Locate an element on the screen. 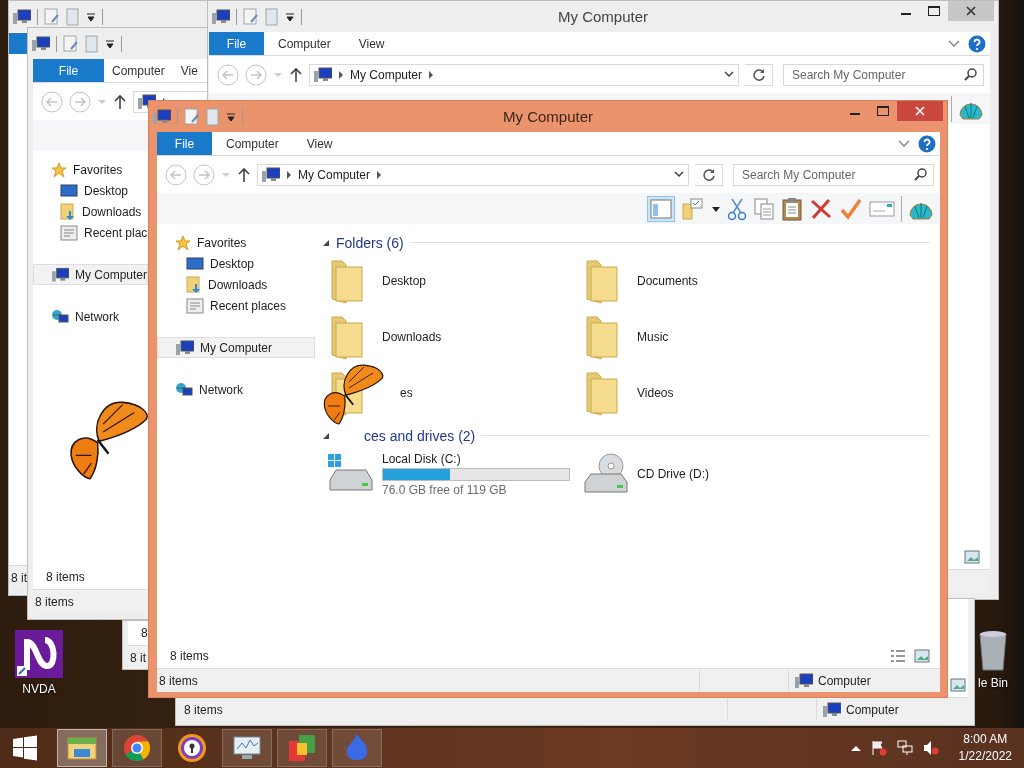 The width and height of the screenshot is (1024, 768). show-hidden-icons-button is located at coordinates (855, 748).